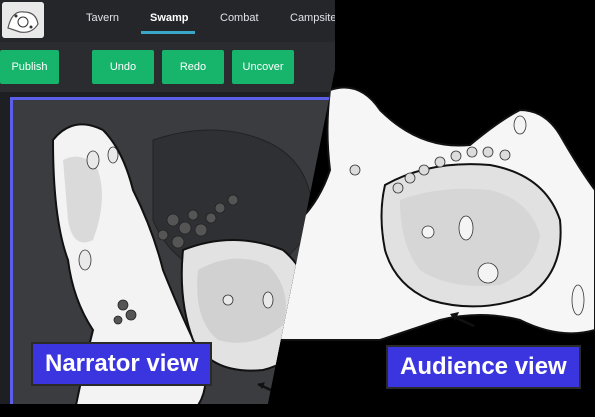 The image size is (595, 417). What do you see at coordinates (169, 18) in the screenshot?
I see `tab-swamp: Swamp` at bounding box center [169, 18].